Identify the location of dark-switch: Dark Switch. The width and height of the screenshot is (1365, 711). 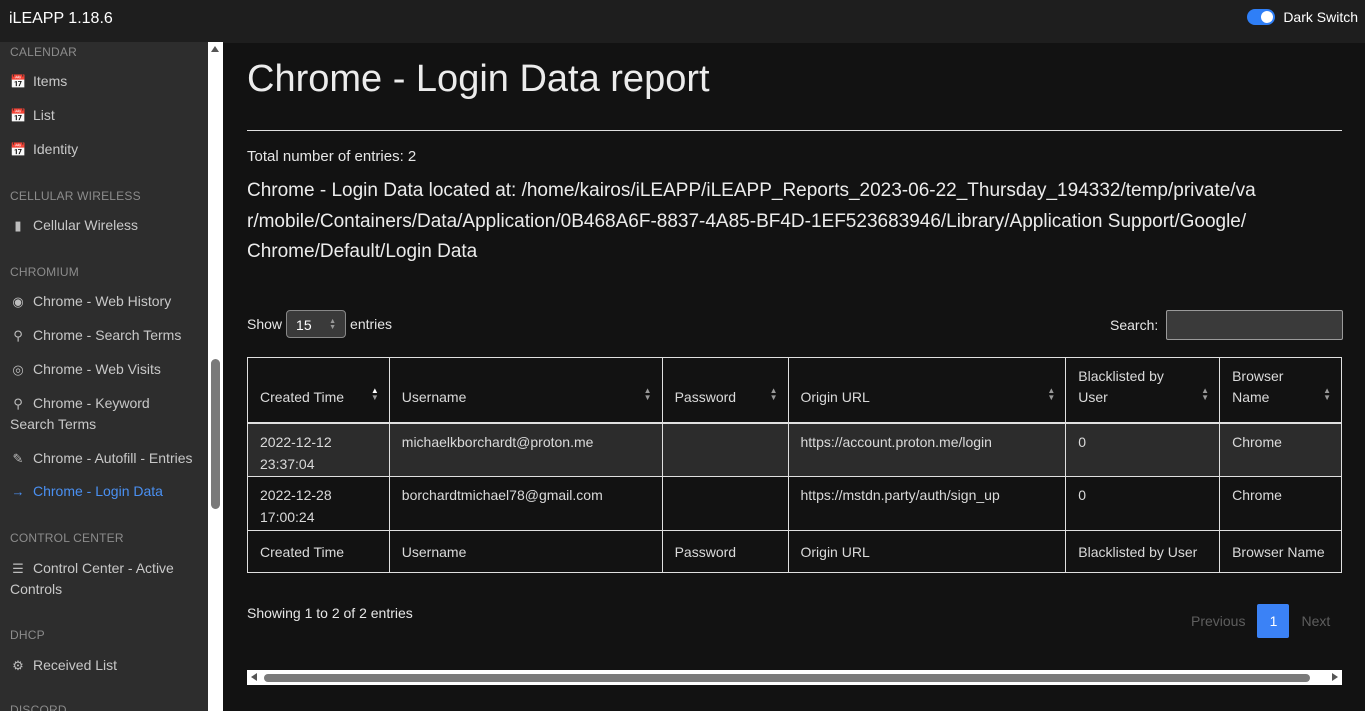
(1302, 17).